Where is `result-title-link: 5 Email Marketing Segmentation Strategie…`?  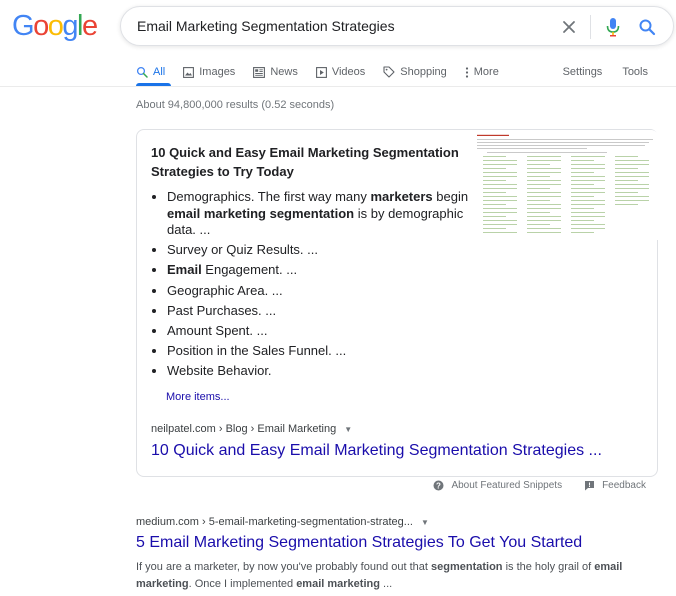 result-title-link: 5 Email Marketing Segmentation Strategie… is located at coordinates (359, 543).